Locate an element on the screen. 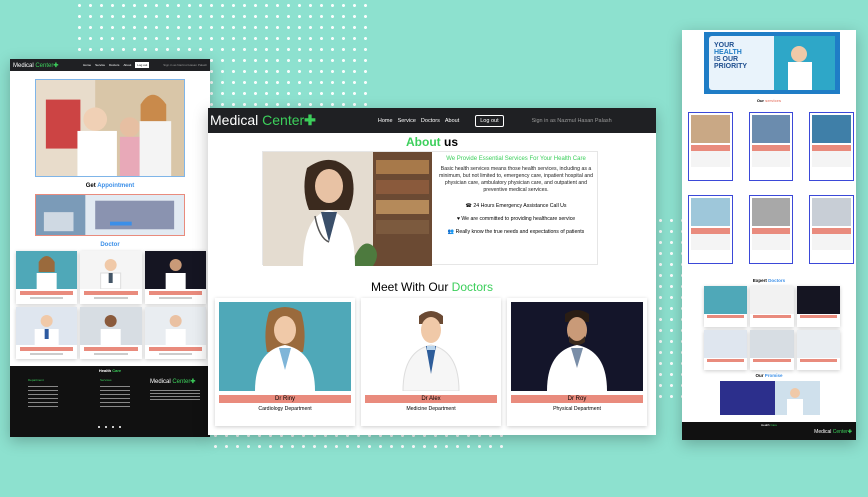 The height and width of the screenshot is (497, 868). right-expert-grid is located at coordinates (772, 328).